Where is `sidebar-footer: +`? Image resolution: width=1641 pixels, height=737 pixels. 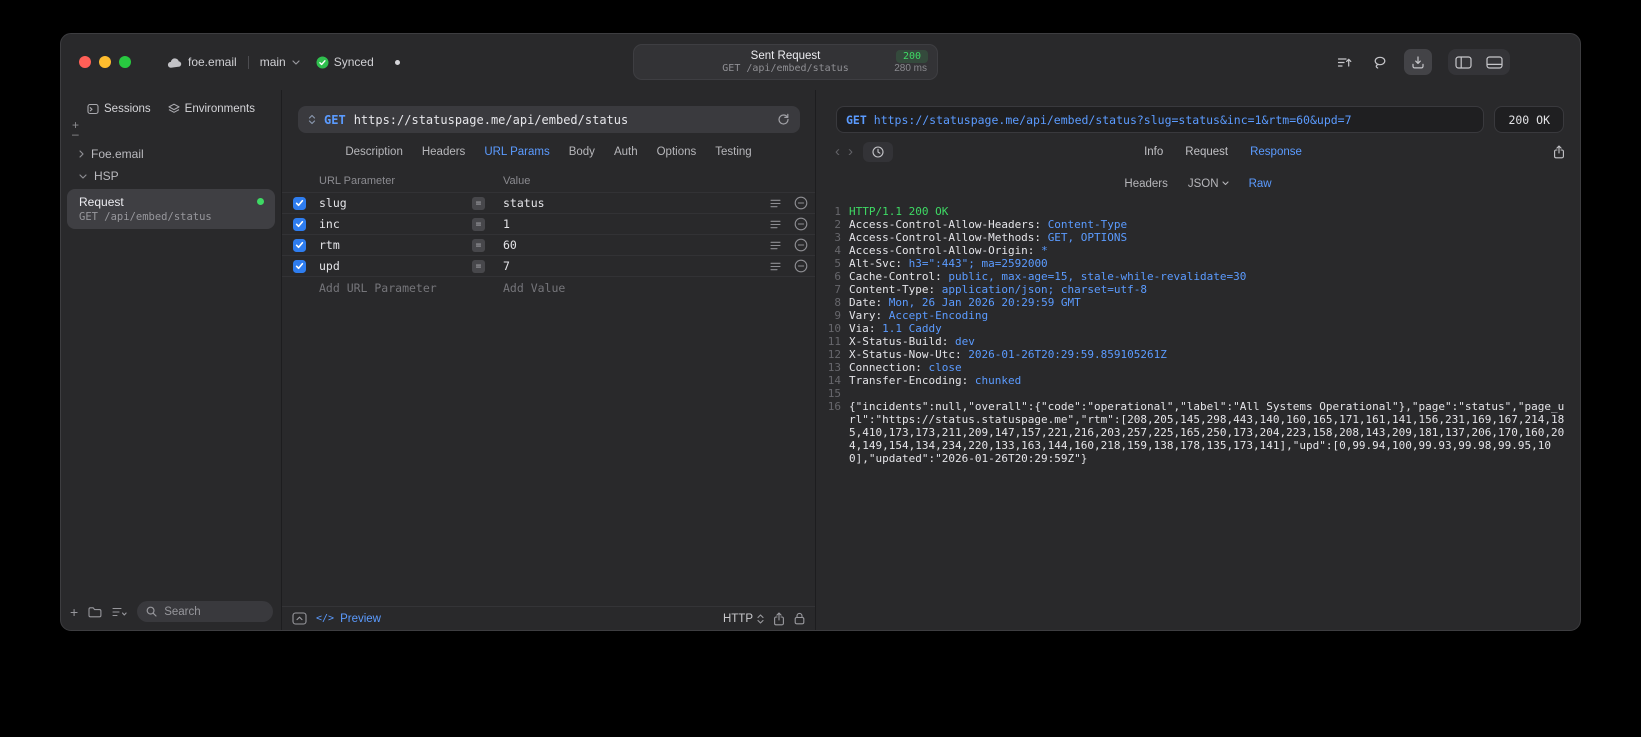 sidebar-footer: + is located at coordinates (171, 611).